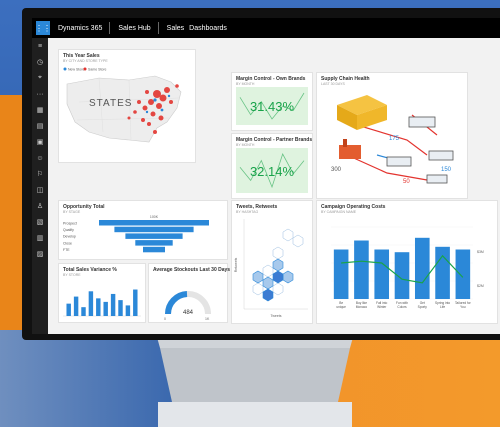  Describe the element at coordinates (69, 237) in the screenshot. I see `funnel-stage-label: Develop` at that location.